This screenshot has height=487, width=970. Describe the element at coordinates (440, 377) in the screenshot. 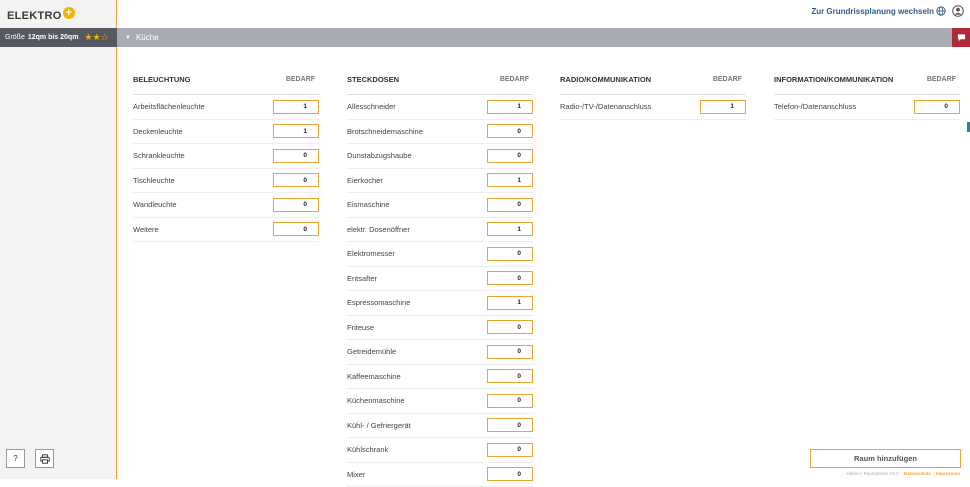

I see `list-item: Kaffeemaschine0` at that location.